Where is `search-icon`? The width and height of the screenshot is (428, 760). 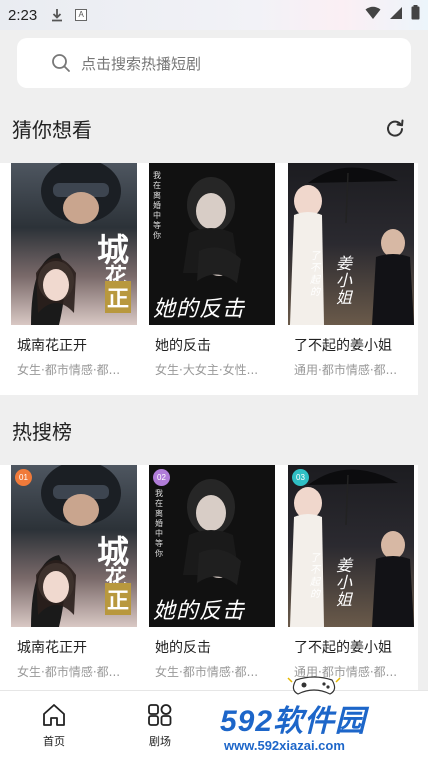
search-icon is located at coordinates (61, 63).